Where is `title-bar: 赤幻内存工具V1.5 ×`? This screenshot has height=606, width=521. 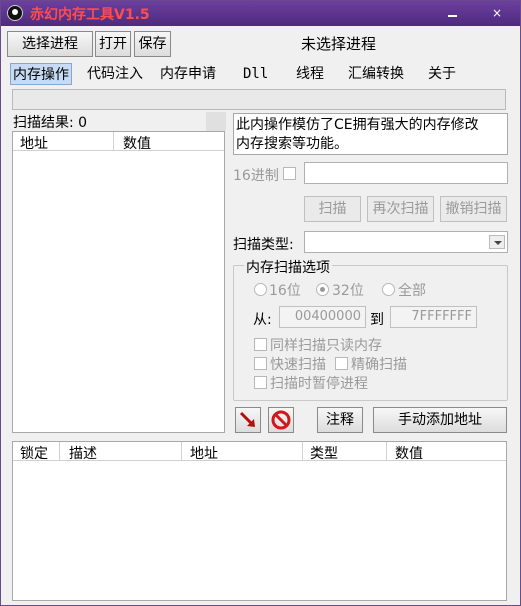 title-bar: 赤幻内存工具V1.5 × is located at coordinates (260, 13).